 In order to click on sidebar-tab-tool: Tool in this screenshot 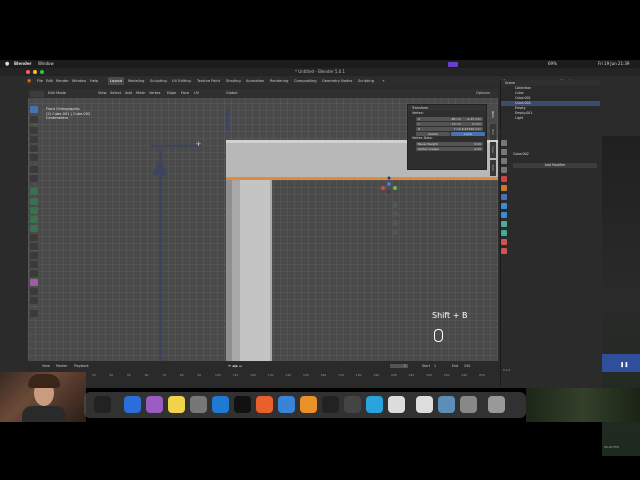, I will do `click(493, 132)`.